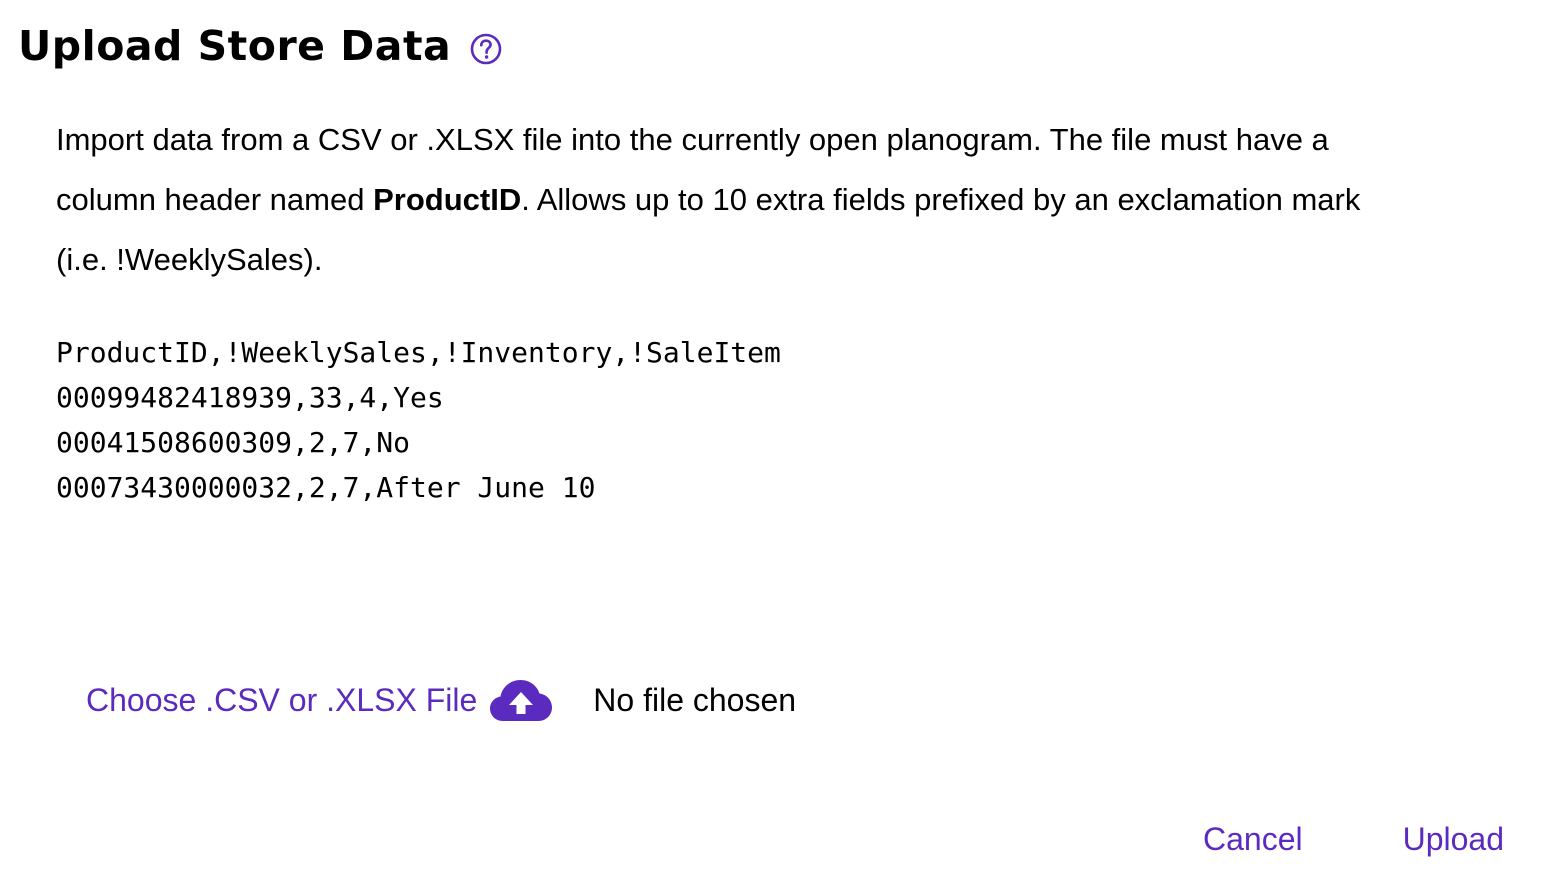 This screenshot has height=882, width=1546. What do you see at coordinates (1453, 839) in the screenshot?
I see `upload-button: Upload` at bounding box center [1453, 839].